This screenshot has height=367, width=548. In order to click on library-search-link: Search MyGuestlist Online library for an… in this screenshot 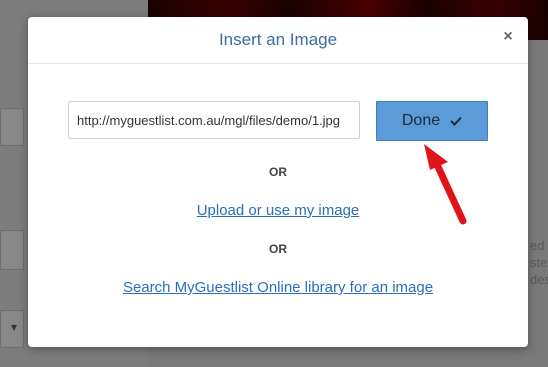, I will do `click(278, 287)`.